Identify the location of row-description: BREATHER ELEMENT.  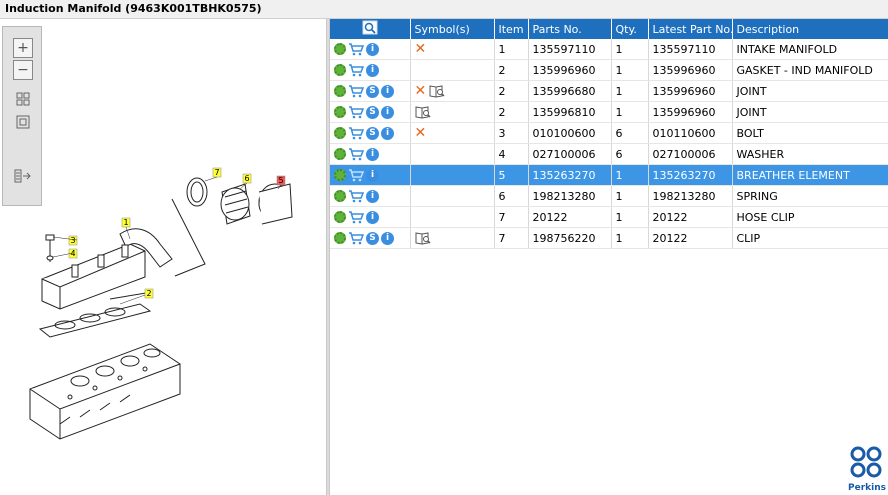
(810, 175).